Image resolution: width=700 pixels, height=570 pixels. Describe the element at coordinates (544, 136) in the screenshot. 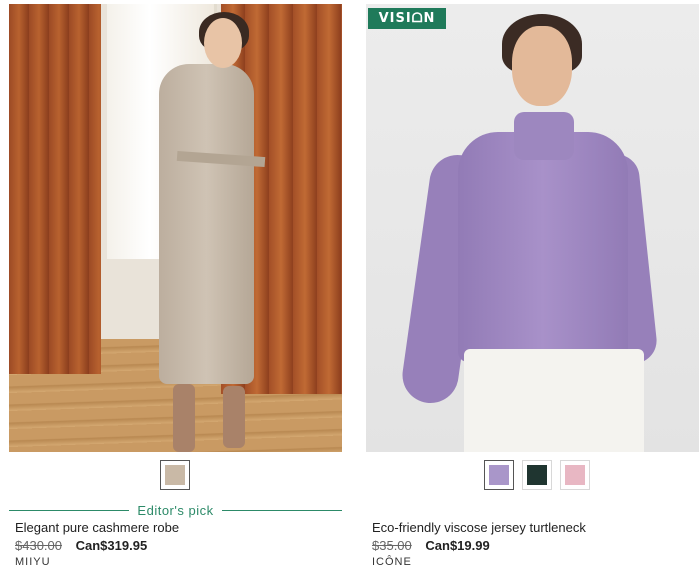

I see `turtleneck-collar` at that location.